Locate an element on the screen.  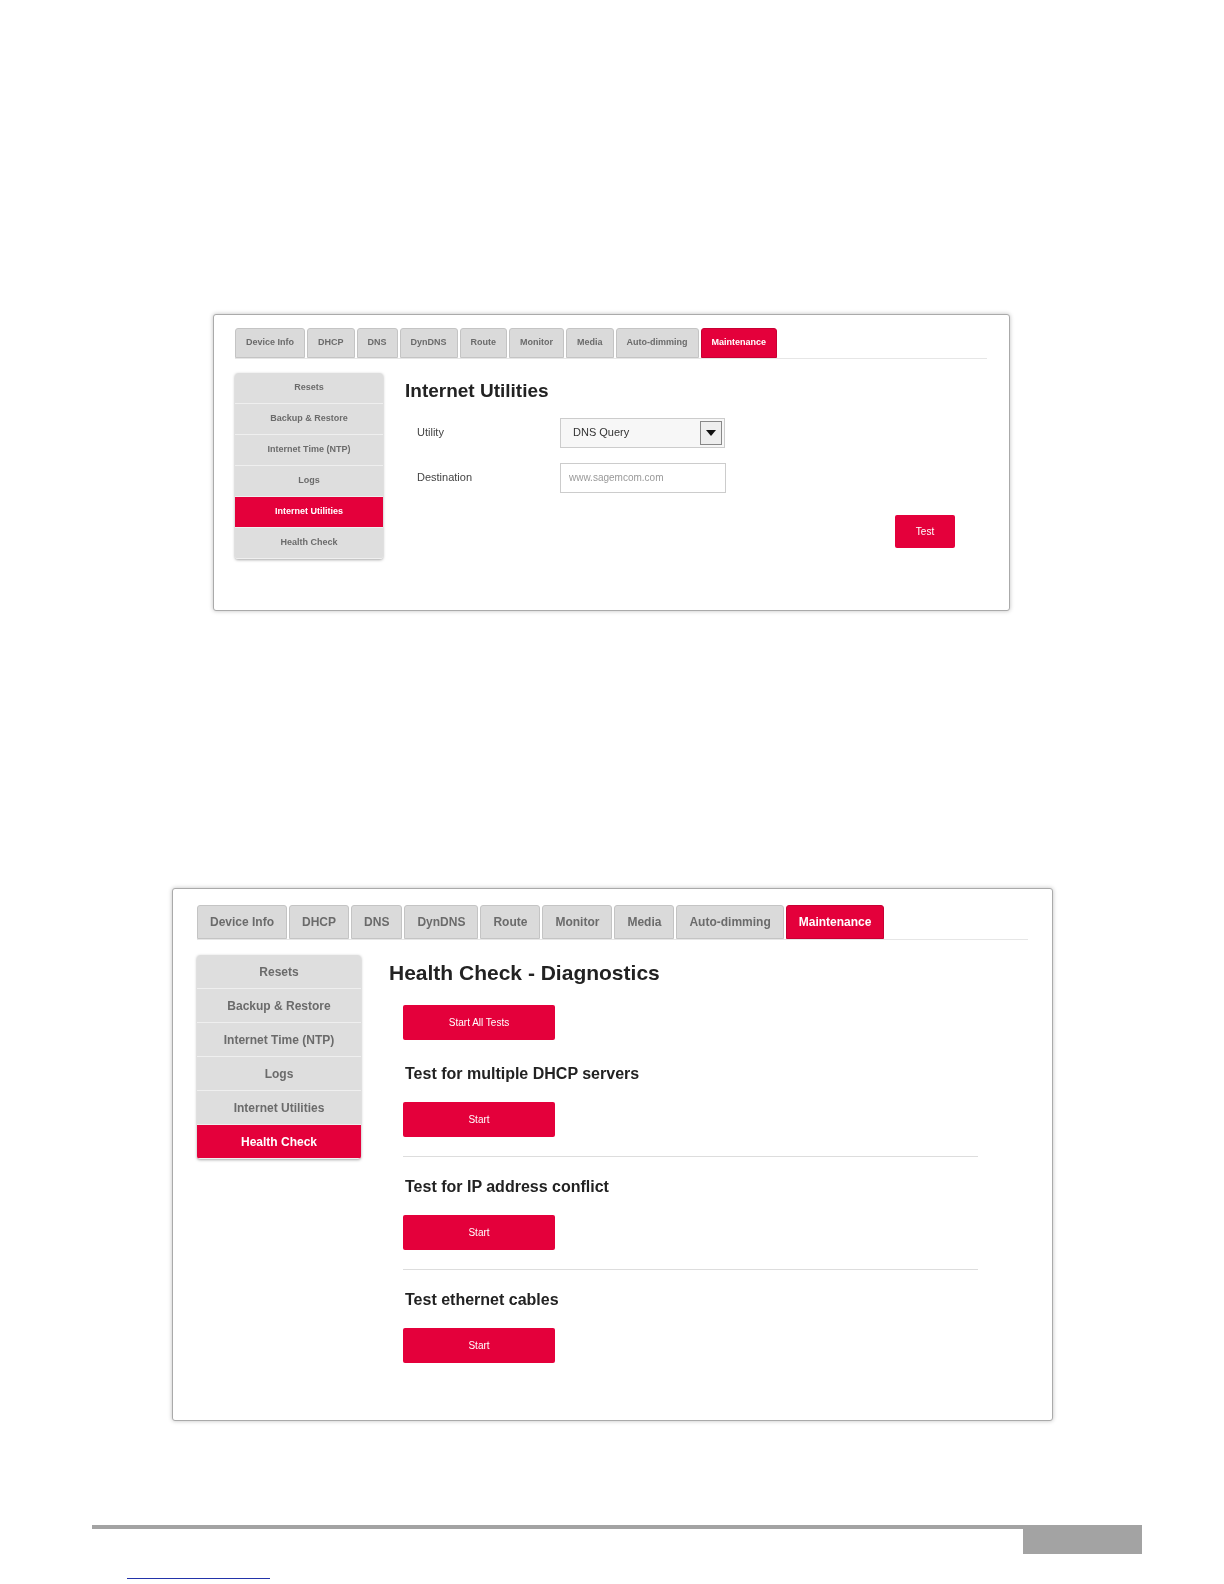
dropdown: DNS Query is located at coordinates (642, 432).